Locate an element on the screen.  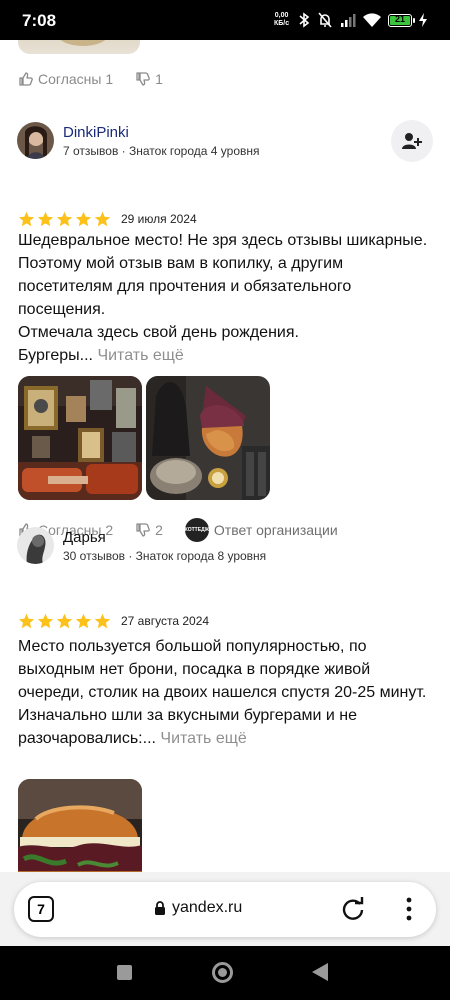
subscribe-button is located at coordinates (412, 141).